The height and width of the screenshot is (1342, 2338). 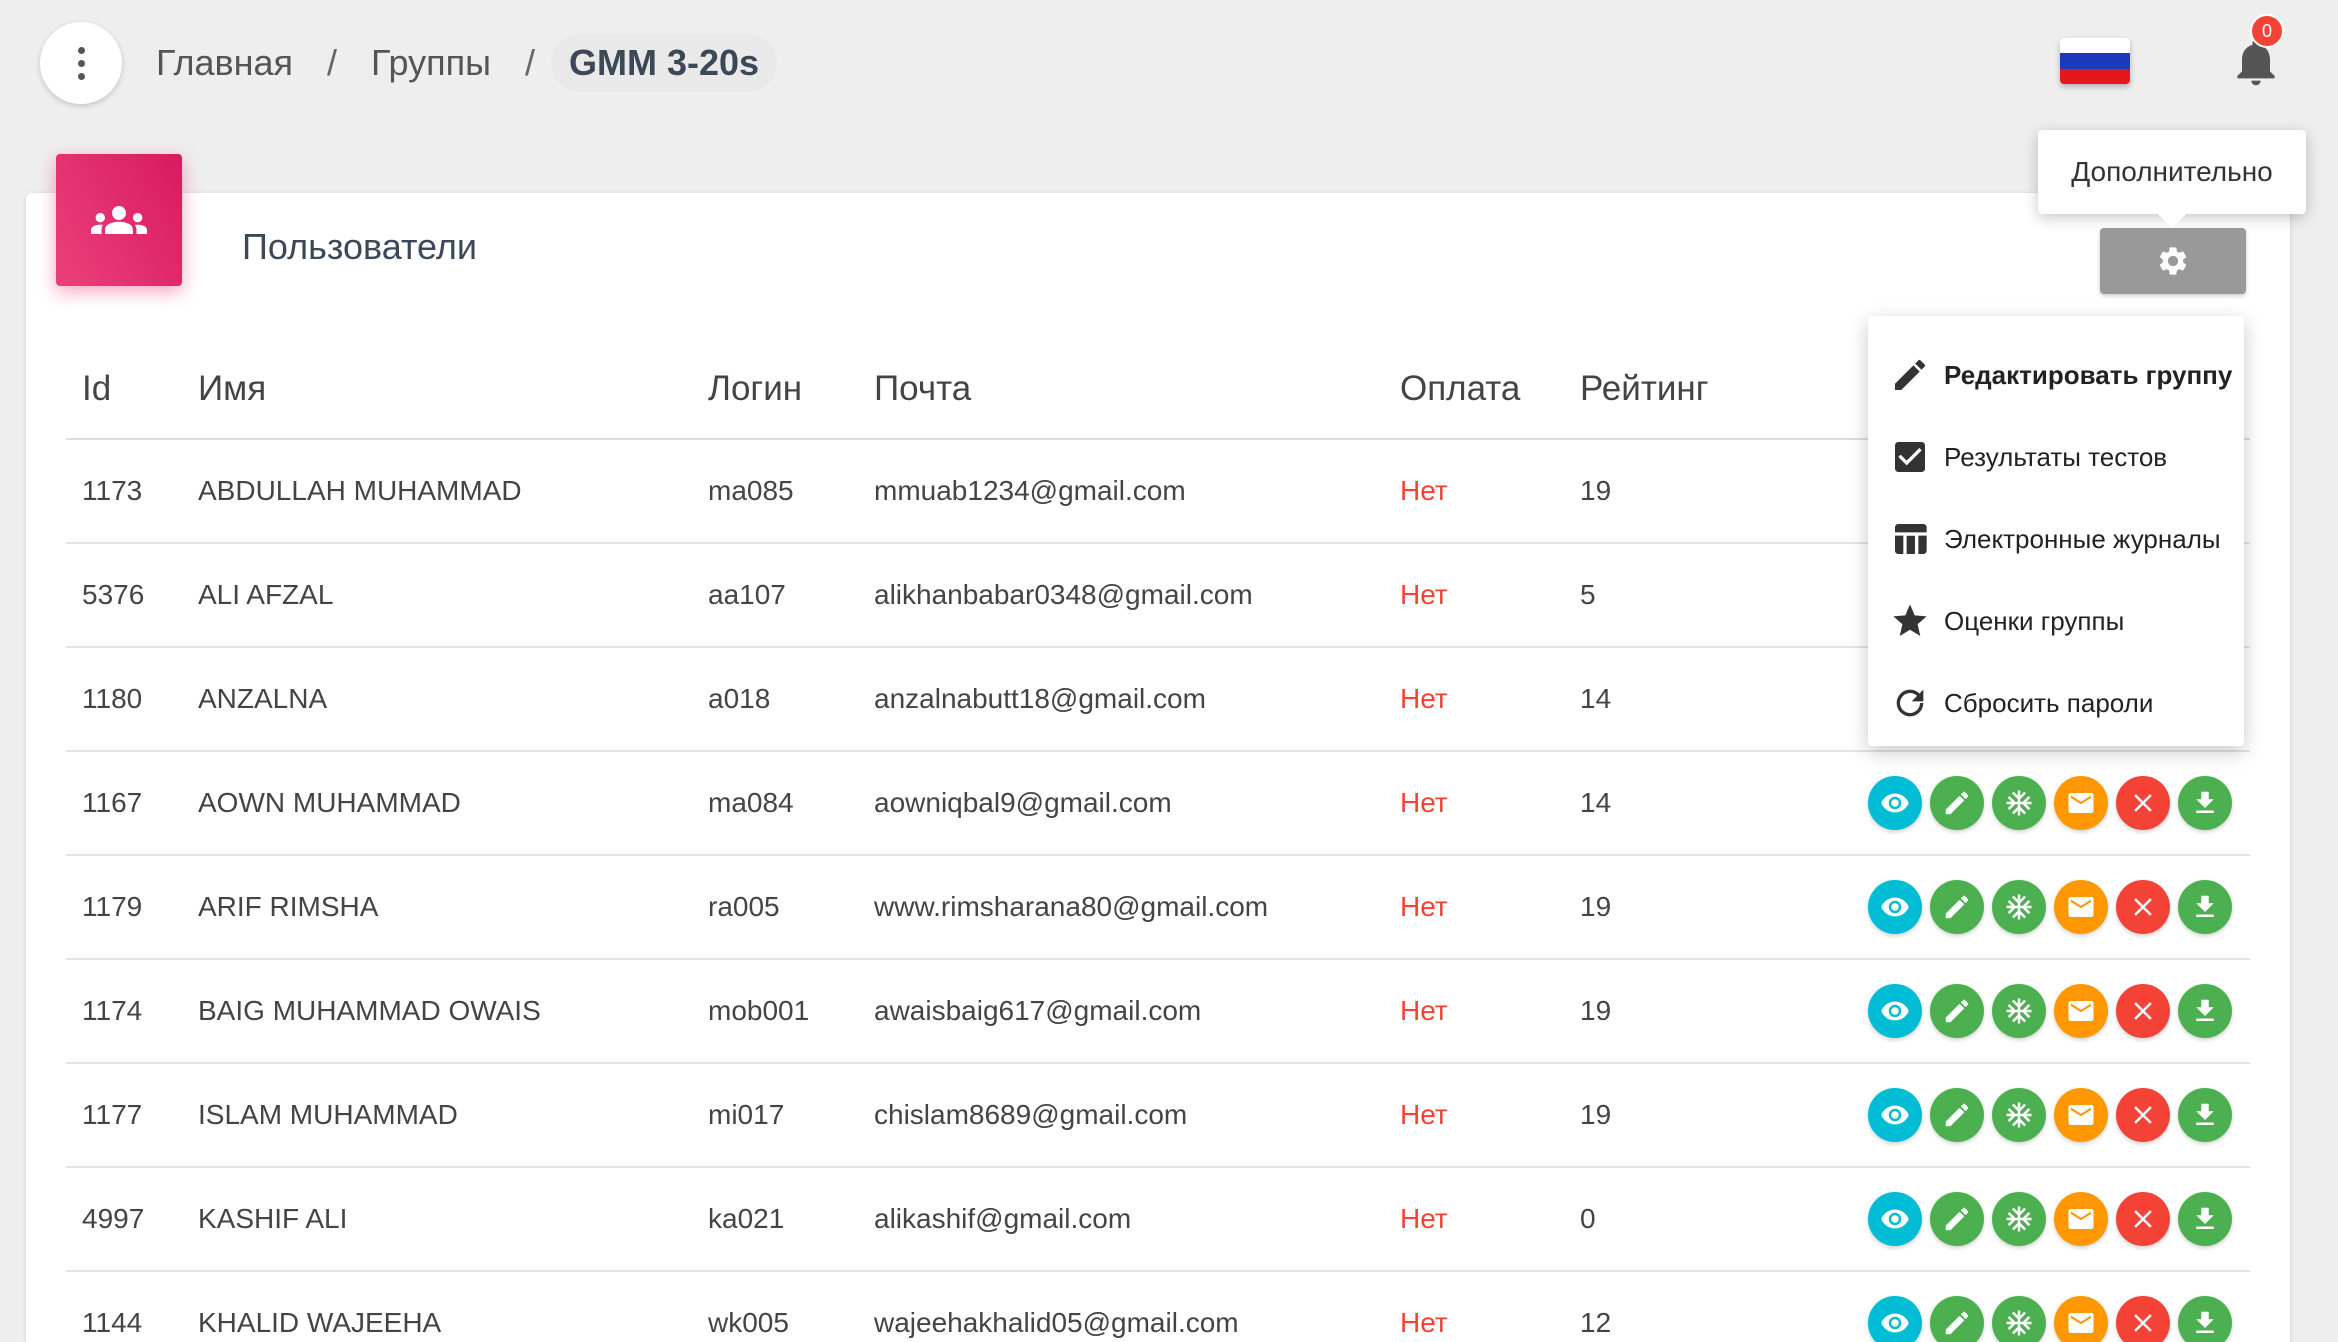 I want to click on cell-name: KHALID WAJEEHA, so click(x=320, y=1322).